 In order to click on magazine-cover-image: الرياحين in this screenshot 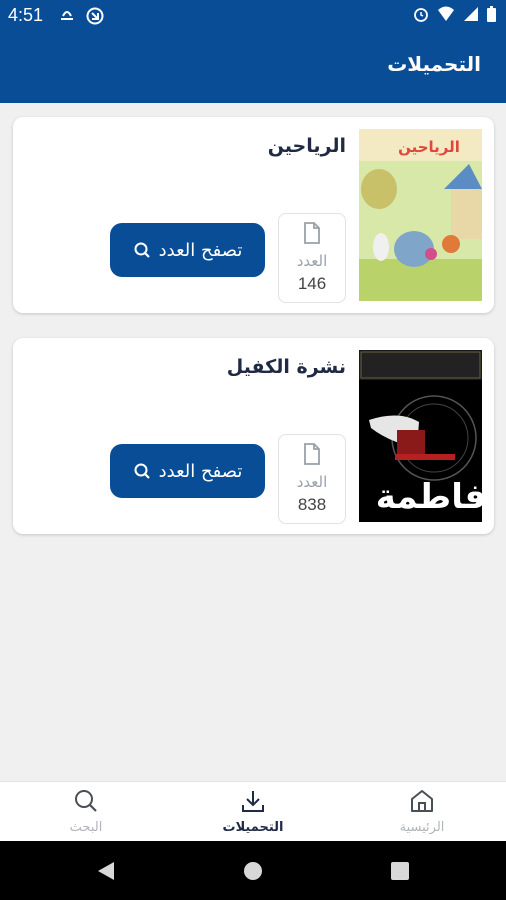, I will do `click(420, 215)`.